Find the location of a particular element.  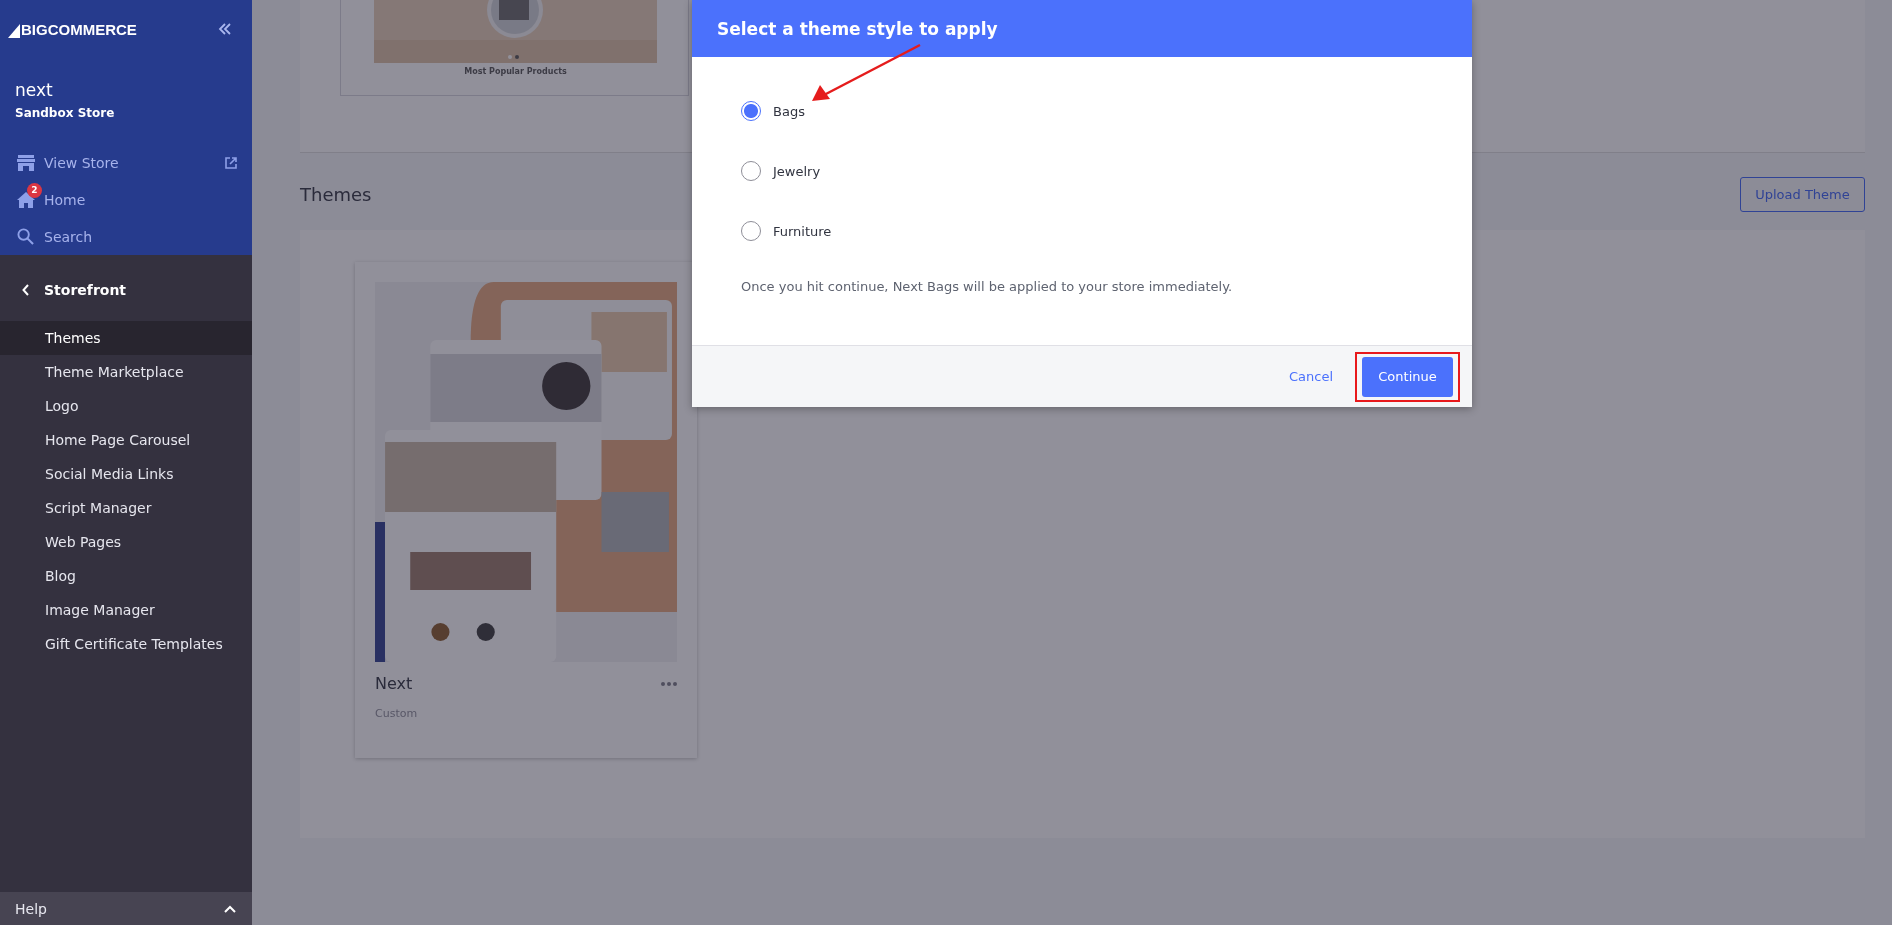

sidebar-item: Themes is located at coordinates (126, 338).